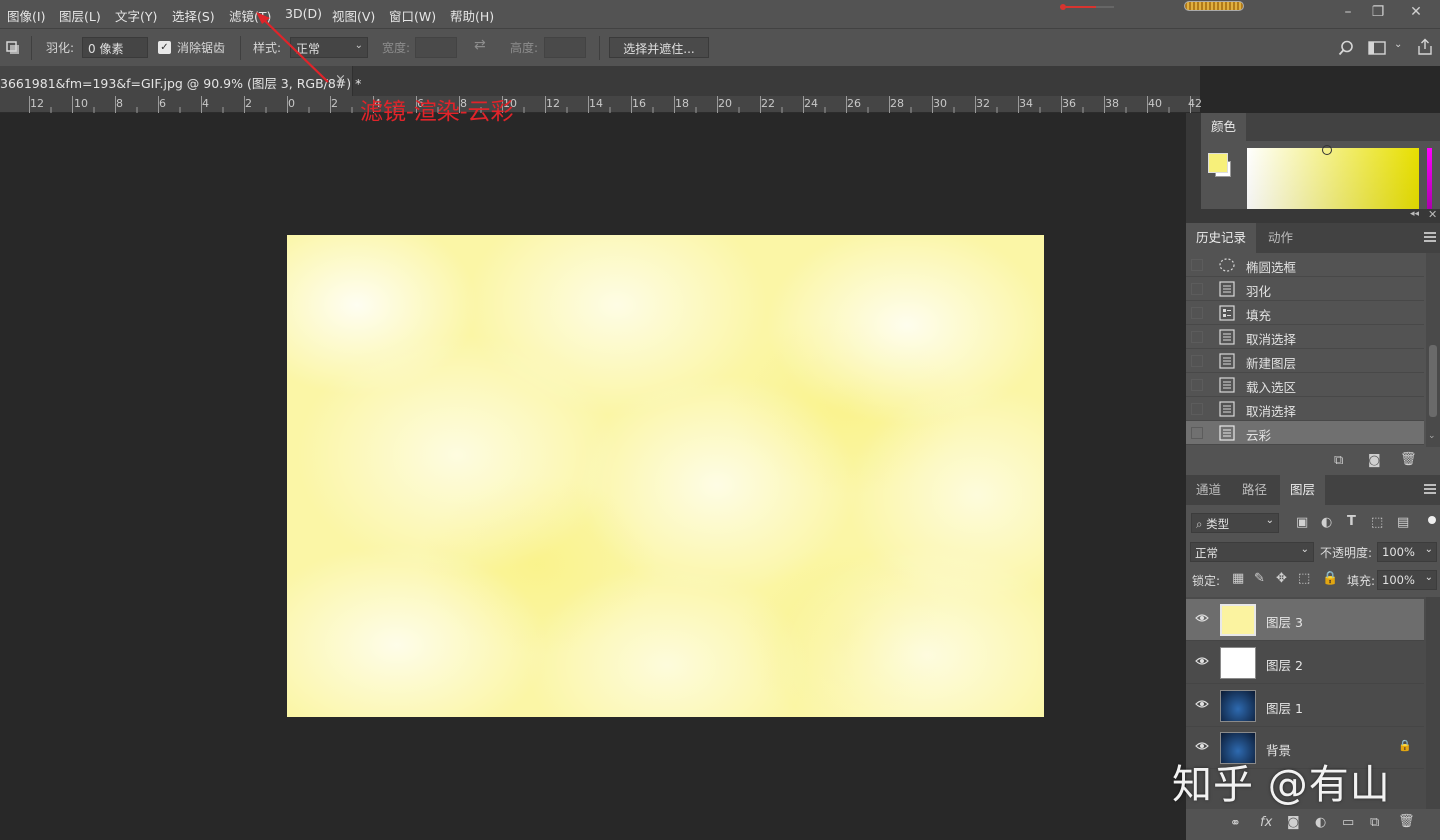  What do you see at coordinates (60, 48) in the screenshot?
I see `feather-label: 羽化:` at bounding box center [60, 48].